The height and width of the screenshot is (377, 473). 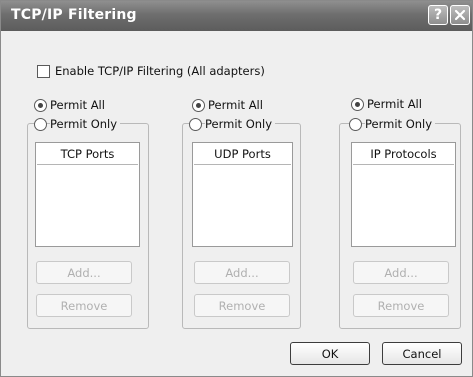 What do you see at coordinates (242, 154) in the screenshot?
I see `udp-ports-header: UDP Ports` at bounding box center [242, 154].